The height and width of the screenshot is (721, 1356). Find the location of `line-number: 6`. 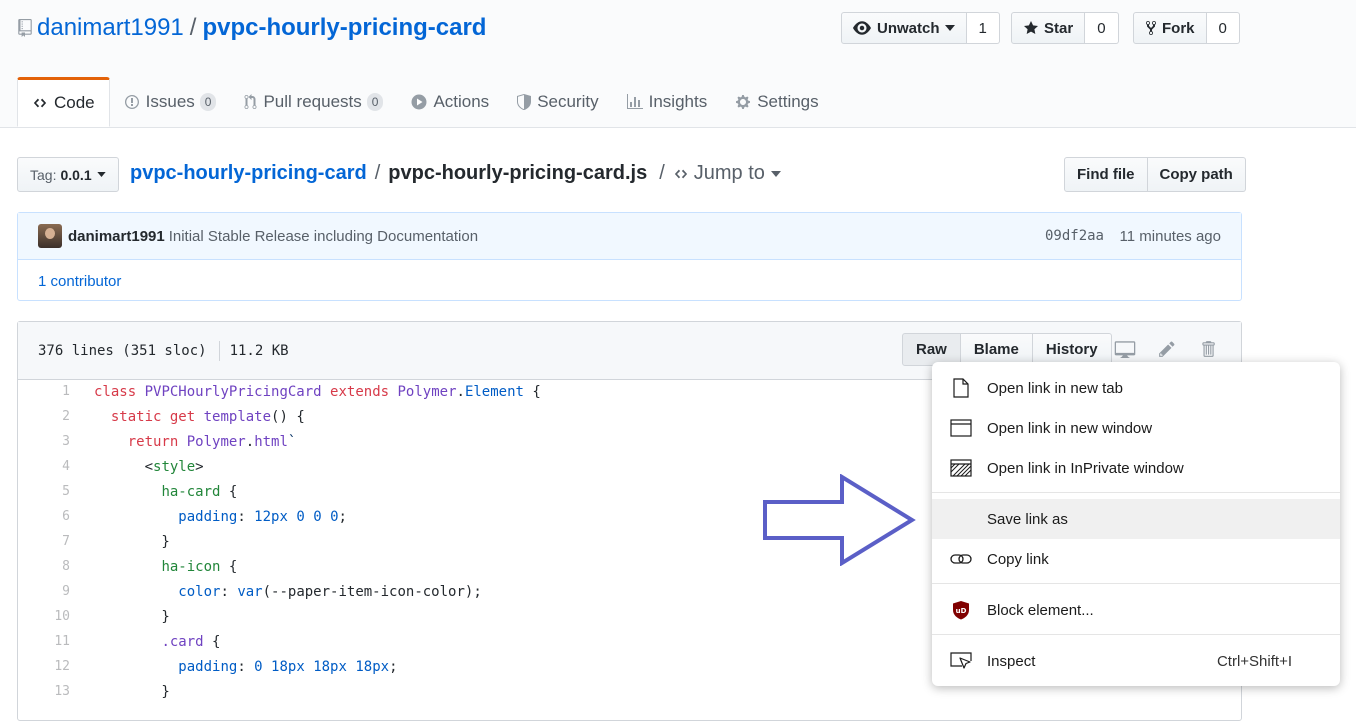

line-number: 6 is located at coordinates (56, 516).